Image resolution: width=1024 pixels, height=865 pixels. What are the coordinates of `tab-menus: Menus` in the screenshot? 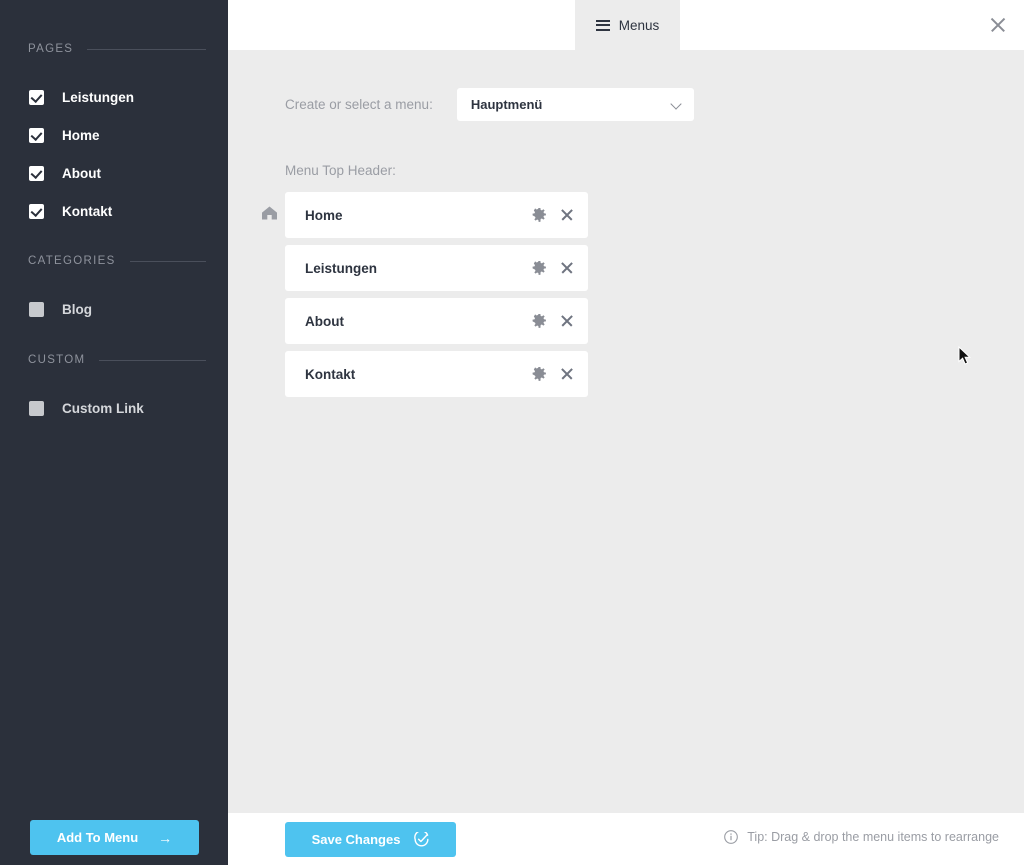 It's located at (627, 25).